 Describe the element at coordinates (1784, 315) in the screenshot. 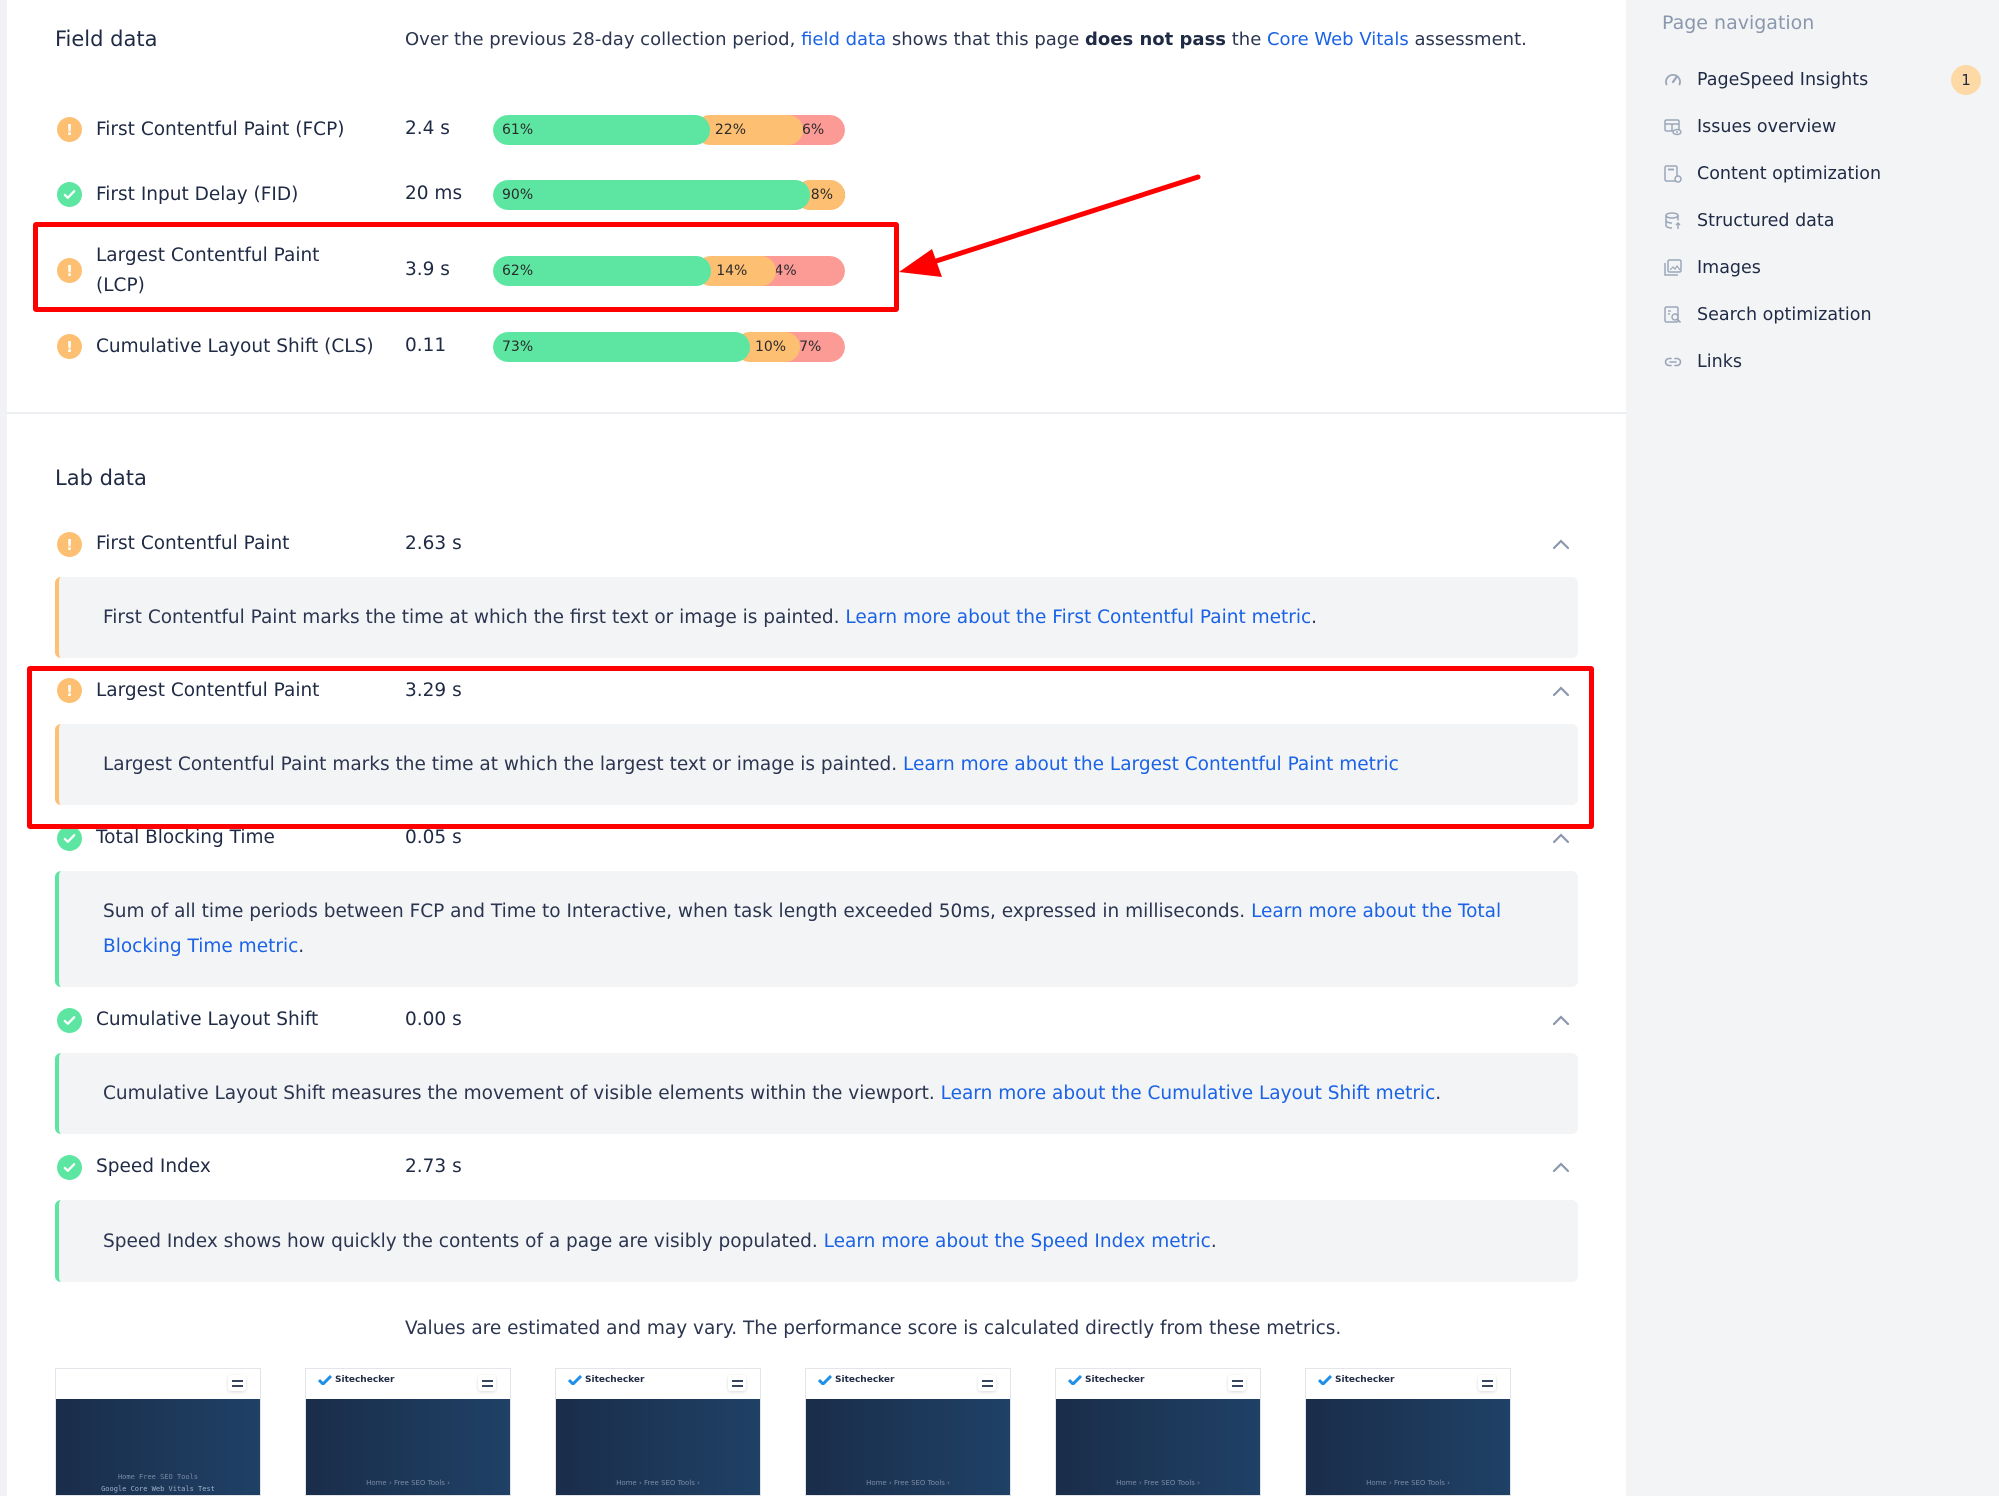

I see `sidebar-item-label: Search optimization` at that location.